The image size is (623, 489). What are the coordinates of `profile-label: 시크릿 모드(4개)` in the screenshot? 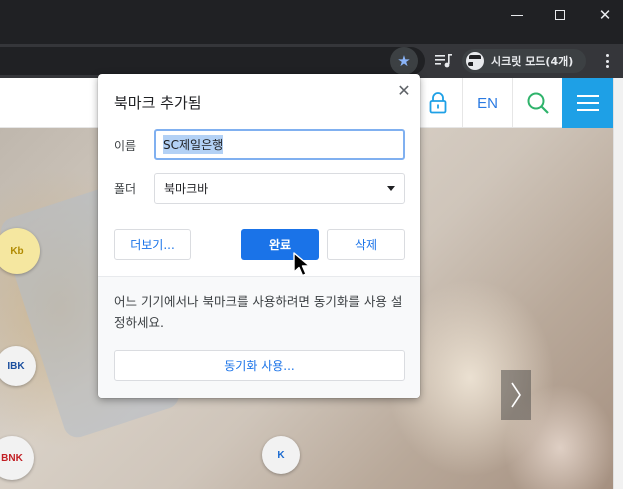 It's located at (532, 61).